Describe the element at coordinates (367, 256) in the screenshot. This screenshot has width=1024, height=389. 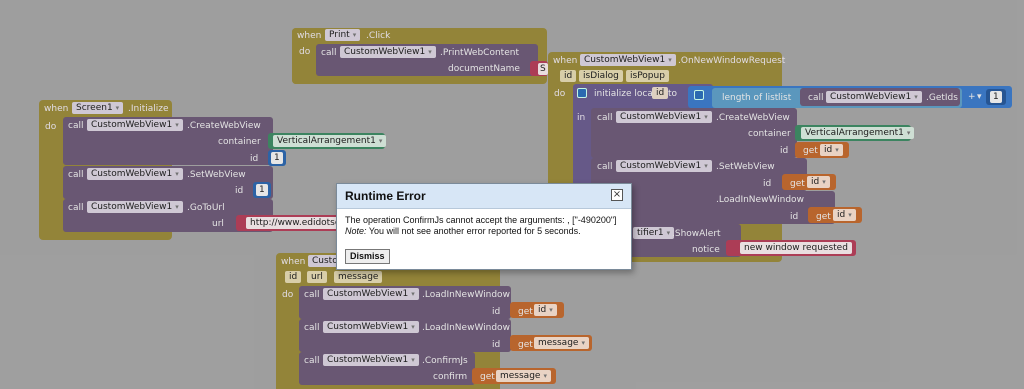
I see `dismiss-button: Dismiss` at that location.